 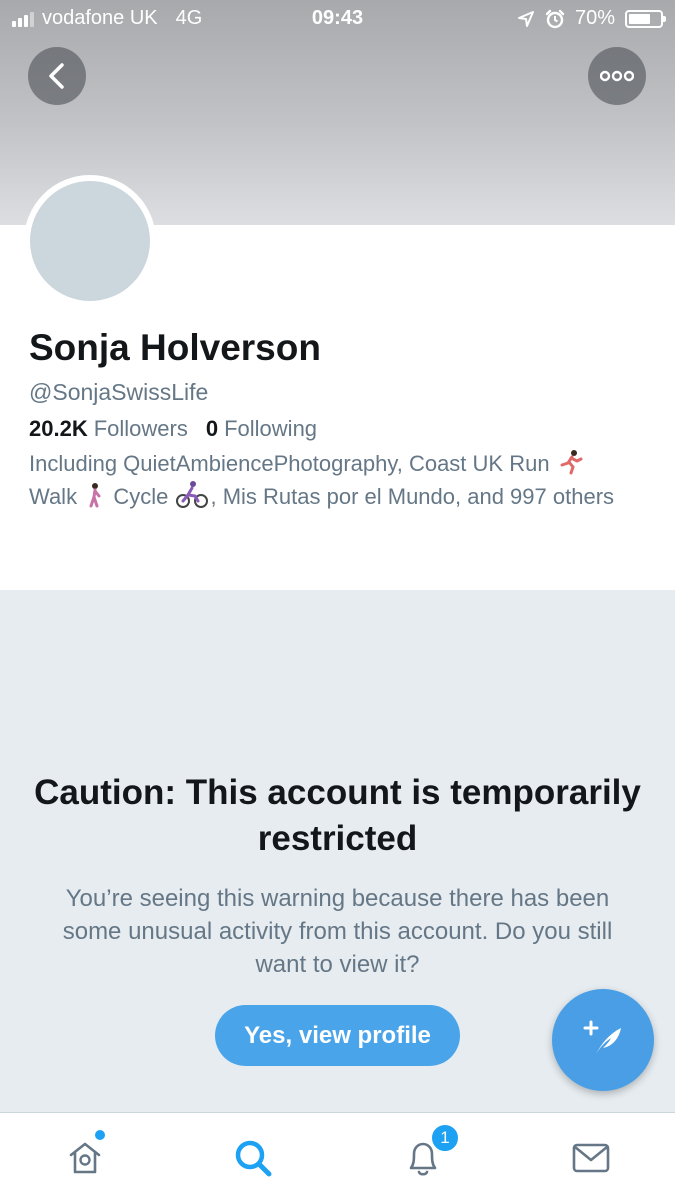 What do you see at coordinates (175, 347) in the screenshot?
I see `profile-name: Sonja Holverson` at bounding box center [175, 347].